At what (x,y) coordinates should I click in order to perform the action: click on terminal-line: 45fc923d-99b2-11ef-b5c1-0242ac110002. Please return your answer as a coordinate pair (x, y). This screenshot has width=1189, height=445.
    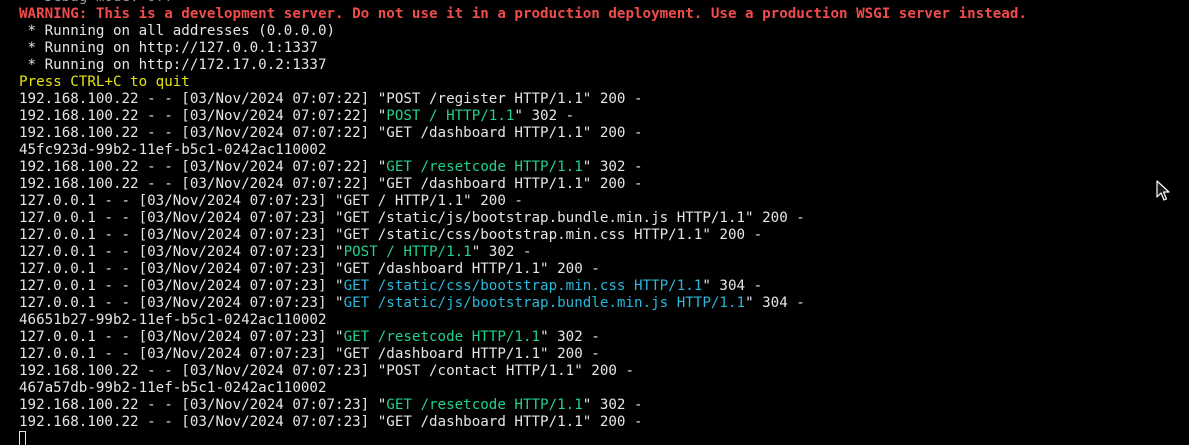
    Looking at the image, I should click on (523, 150).